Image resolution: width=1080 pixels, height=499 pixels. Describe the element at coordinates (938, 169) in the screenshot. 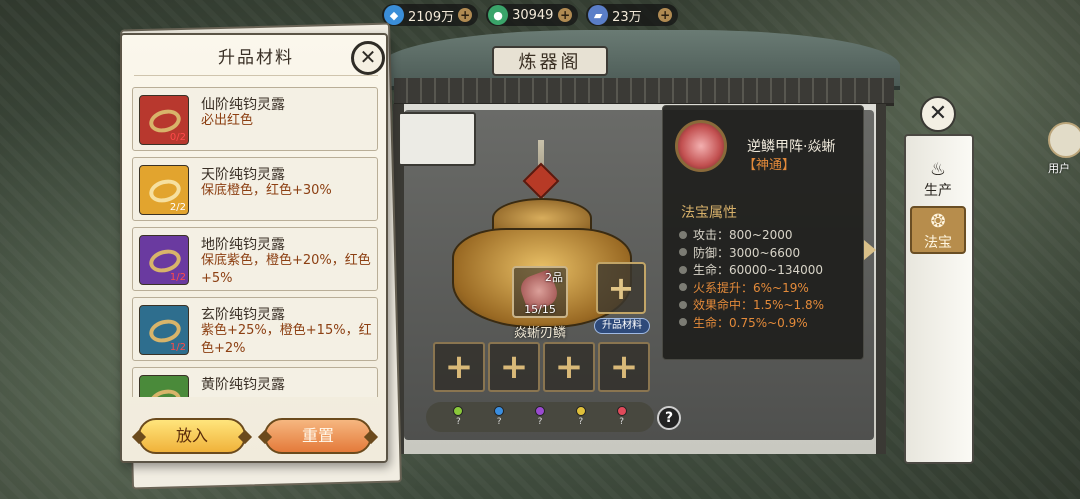

I see `cauldron-icon: ♨` at that location.